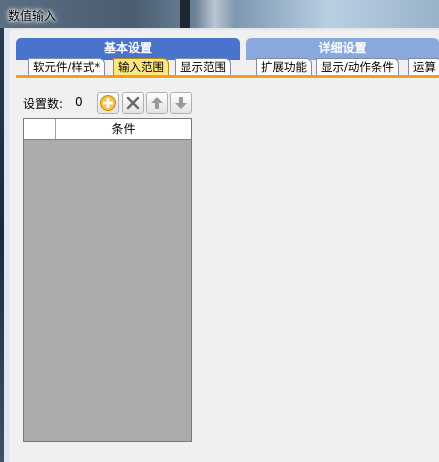  I want to click on delete-condition-button, so click(133, 103).